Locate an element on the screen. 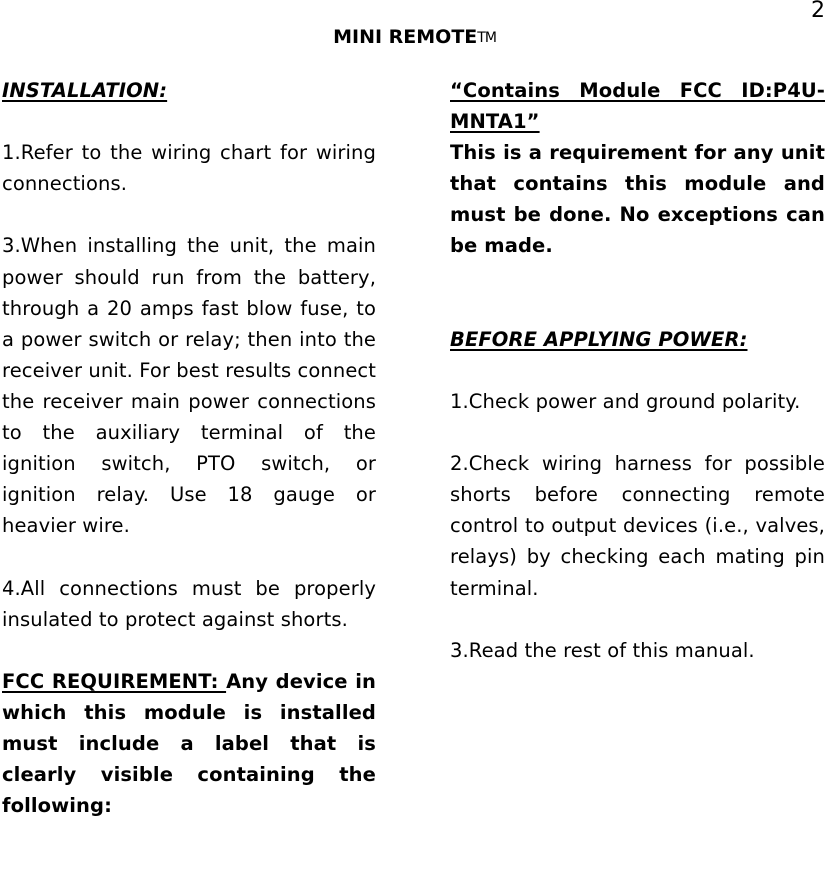 The width and height of the screenshot is (825, 886). installation-heading: INSTALLATION: is located at coordinates (85, 90).